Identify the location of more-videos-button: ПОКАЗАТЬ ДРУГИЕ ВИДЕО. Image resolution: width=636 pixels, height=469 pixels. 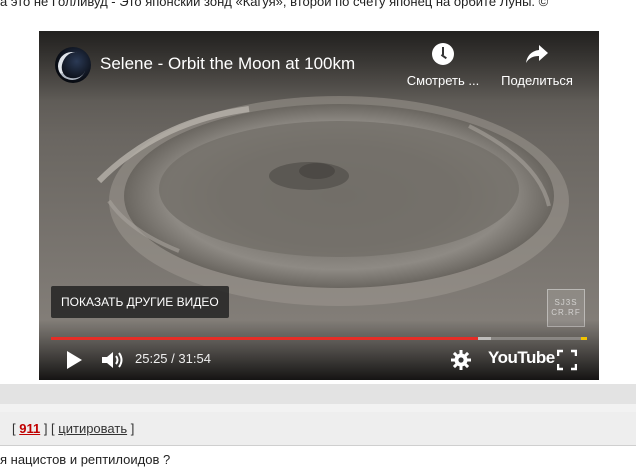
(140, 302).